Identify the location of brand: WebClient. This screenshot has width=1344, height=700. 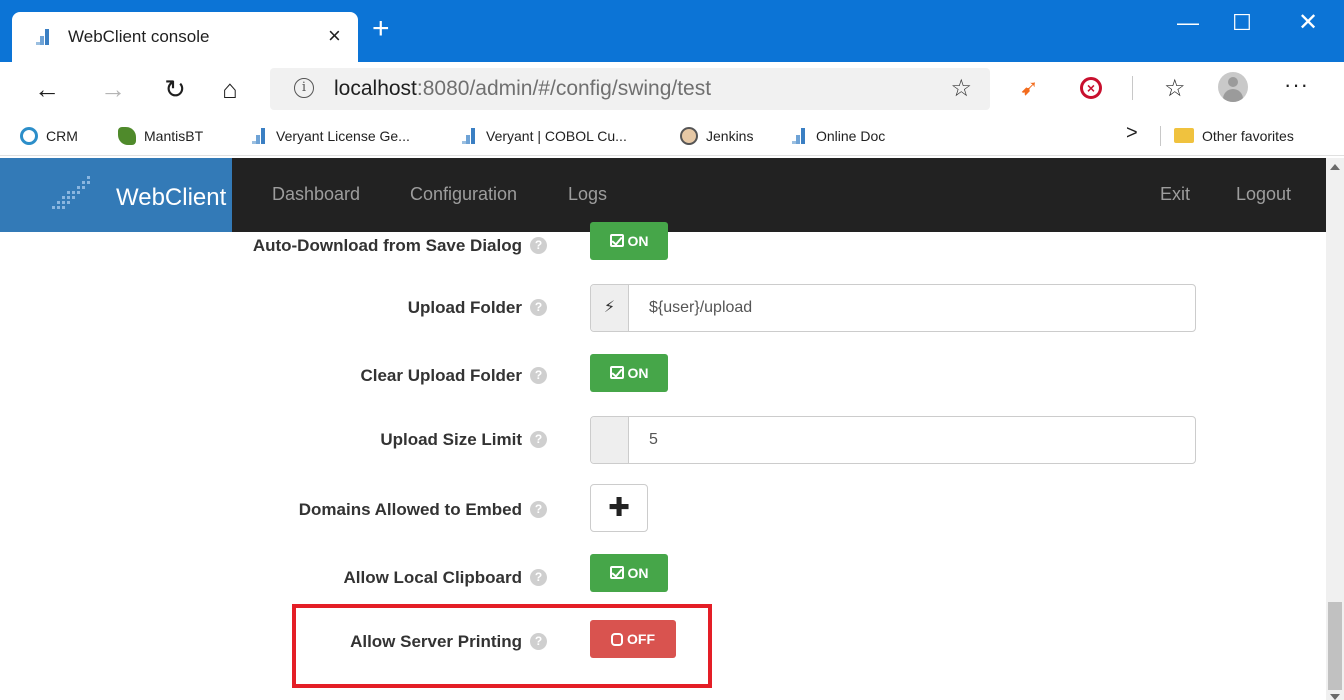
(116, 195).